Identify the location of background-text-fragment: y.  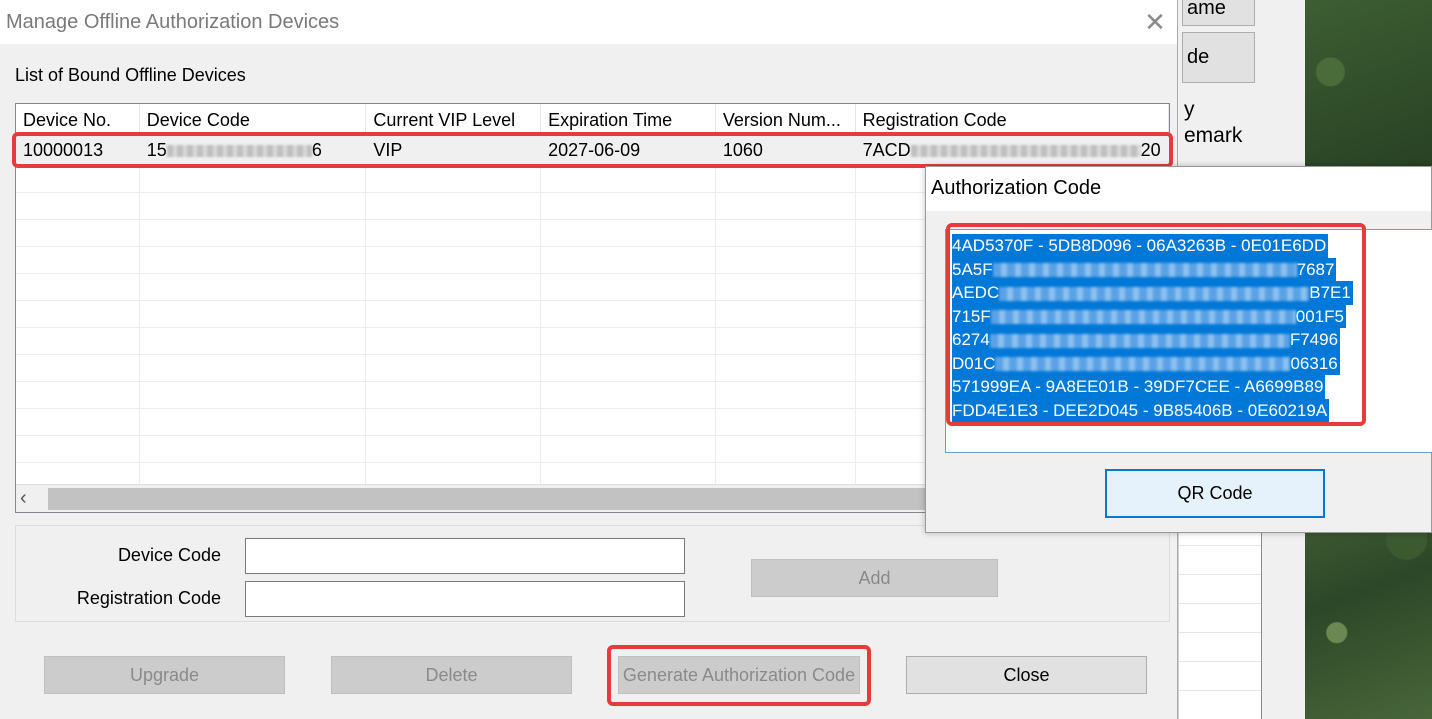
(1189, 109).